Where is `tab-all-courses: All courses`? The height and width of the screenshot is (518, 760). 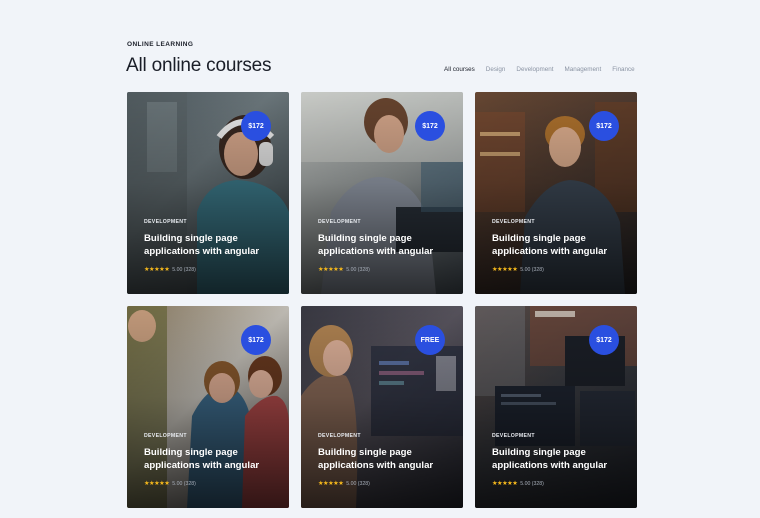
tab-all-courses: All courses is located at coordinates (459, 69).